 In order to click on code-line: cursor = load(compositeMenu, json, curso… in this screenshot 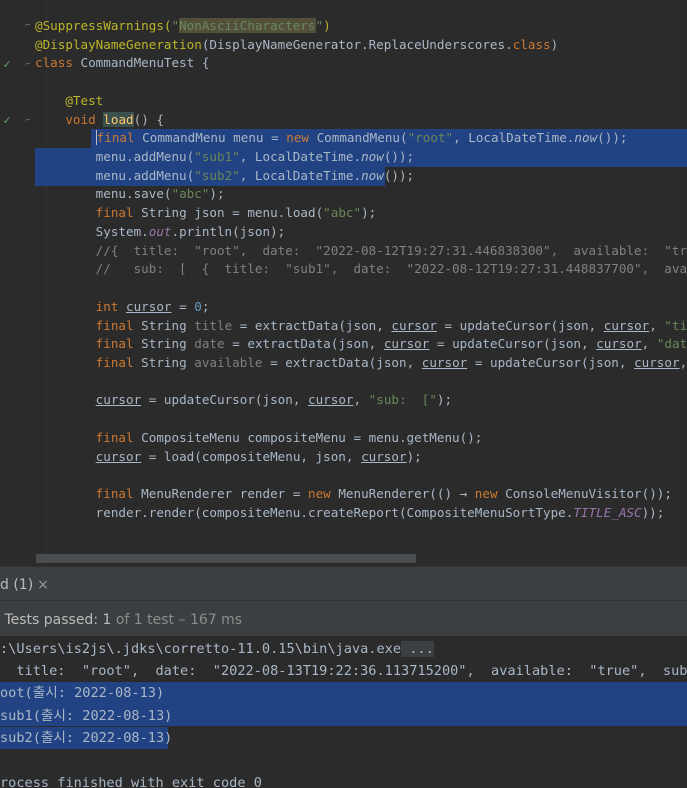, I will do `click(228, 456)`.